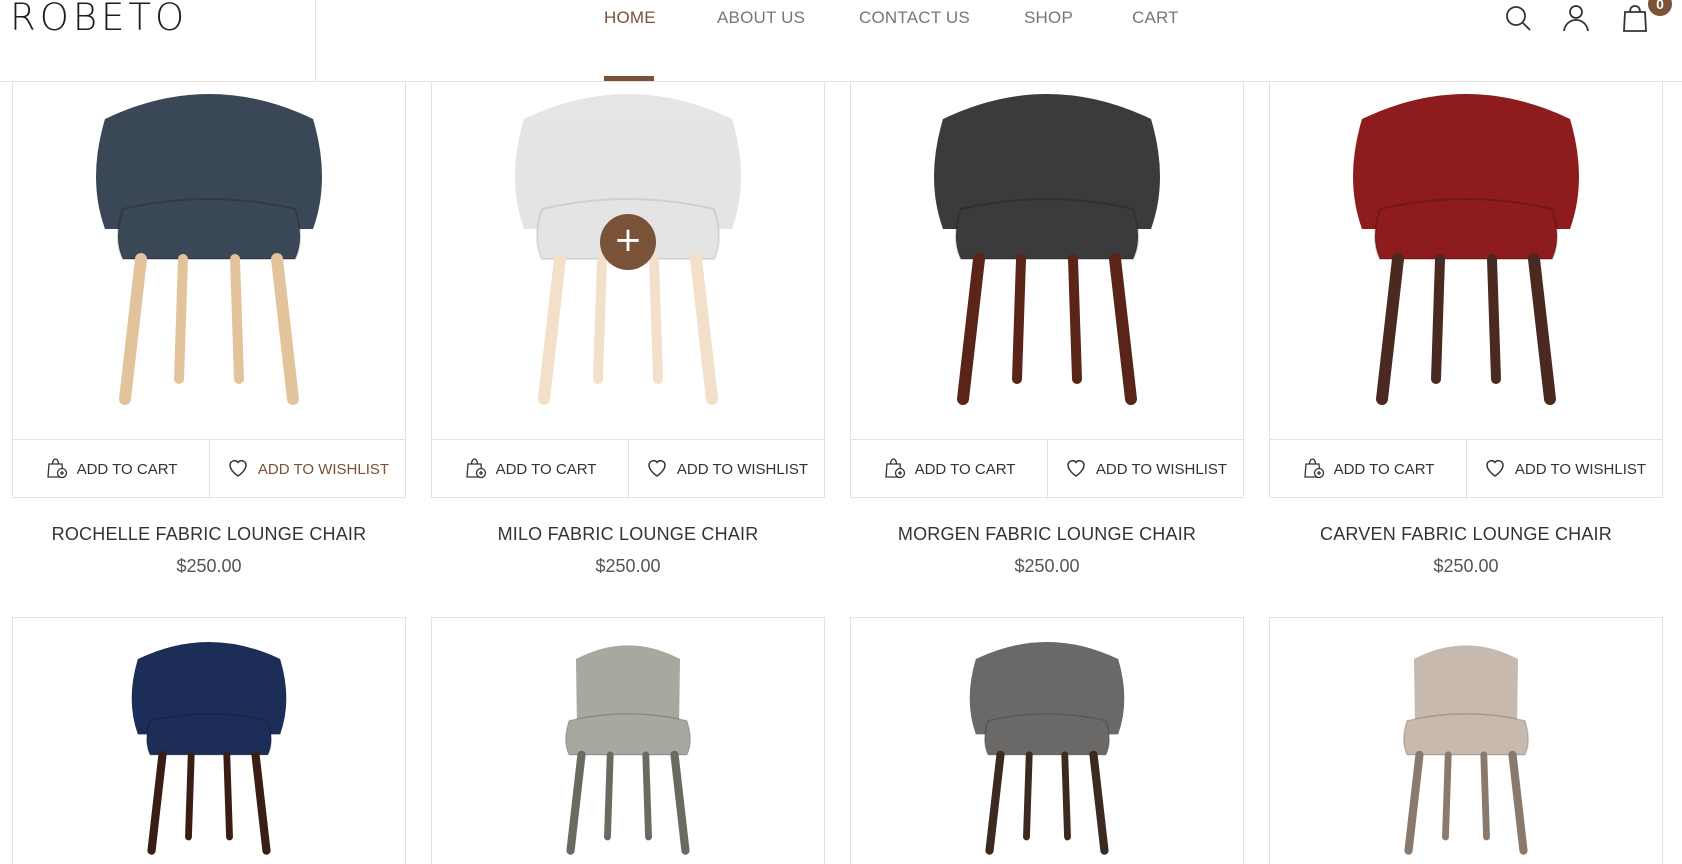 The height and width of the screenshot is (864, 1682). Describe the element at coordinates (914, 18) in the screenshot. I see `nav-contact-us: CONTACT US` at that location.